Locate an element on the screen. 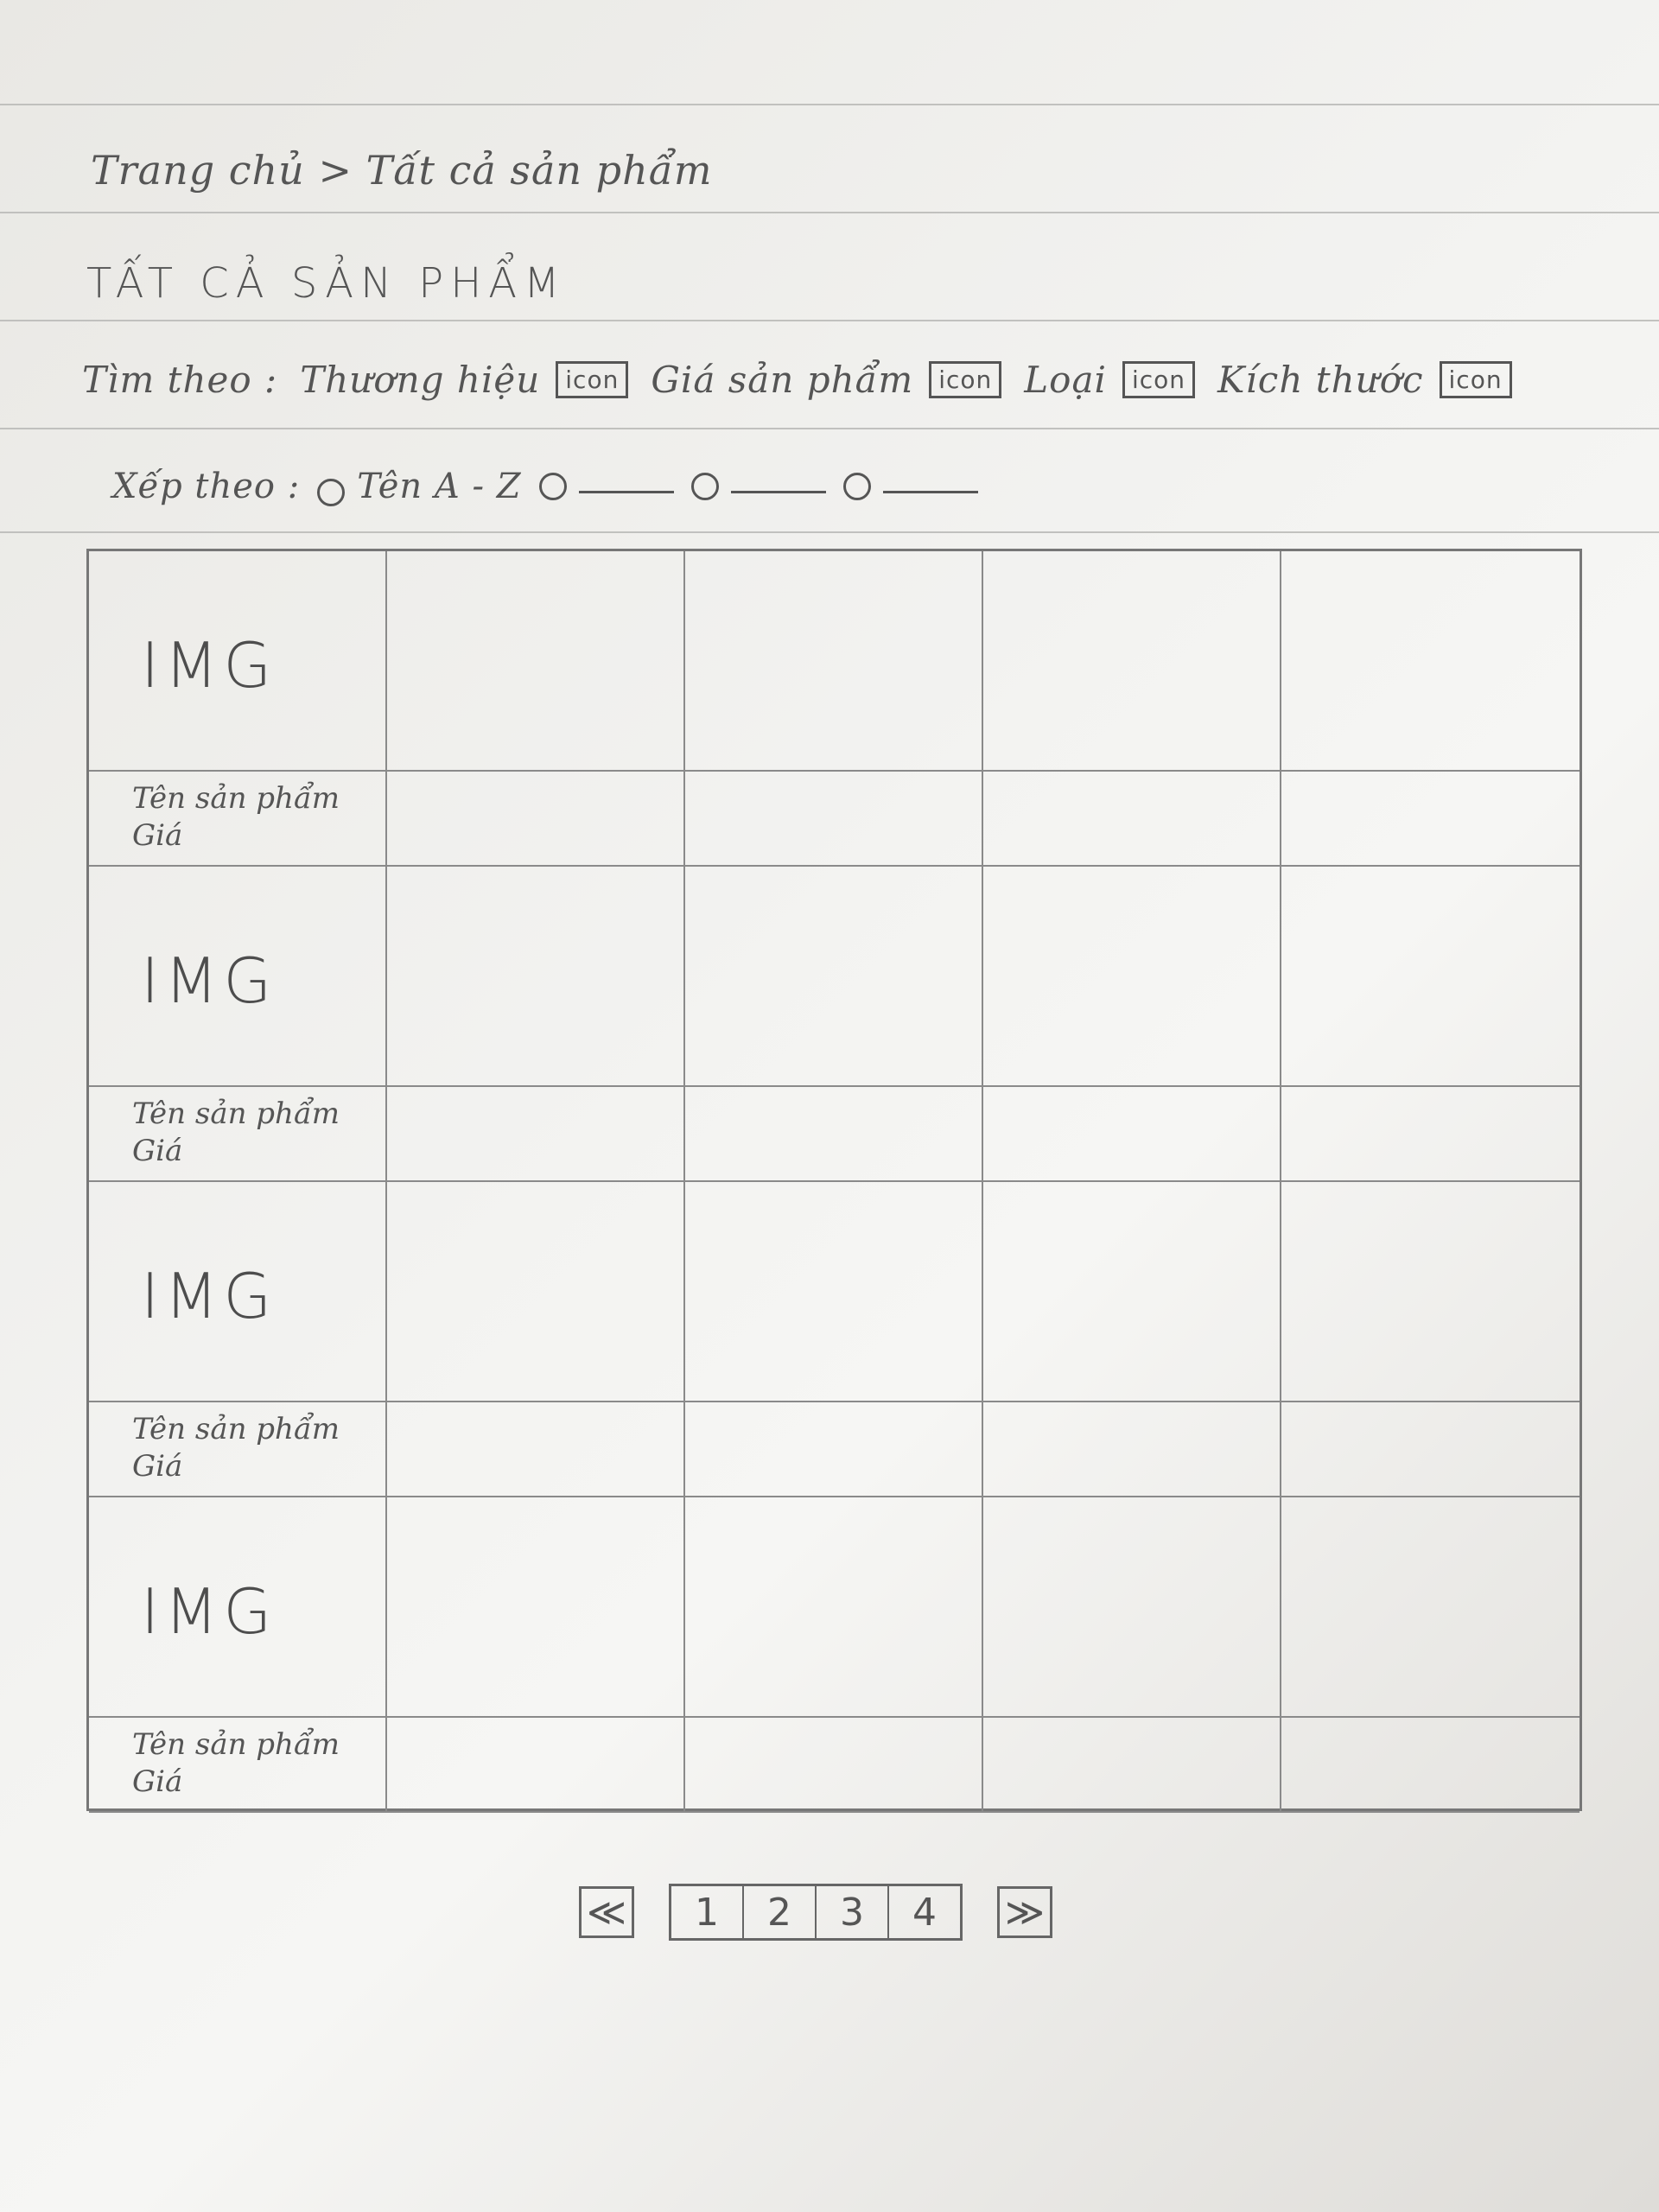  page-number-2: 2 is located at coordinates (780, 1912).